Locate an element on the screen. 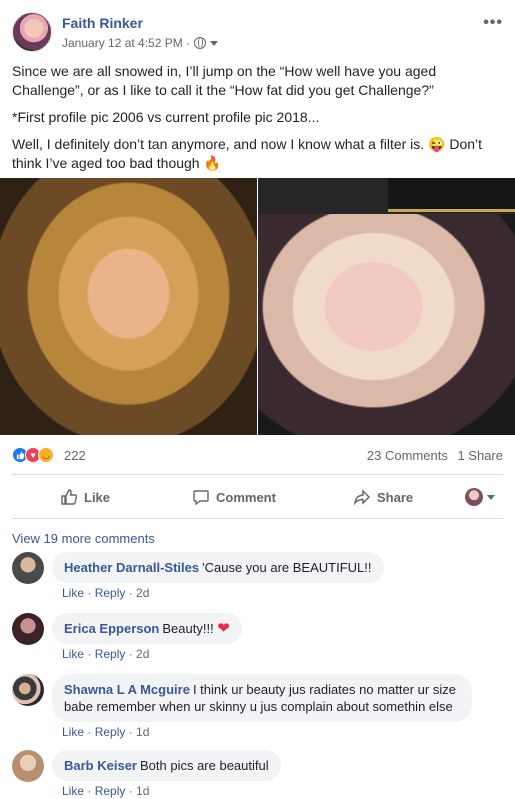  share-button: Share is located at coordinates (383, 497).